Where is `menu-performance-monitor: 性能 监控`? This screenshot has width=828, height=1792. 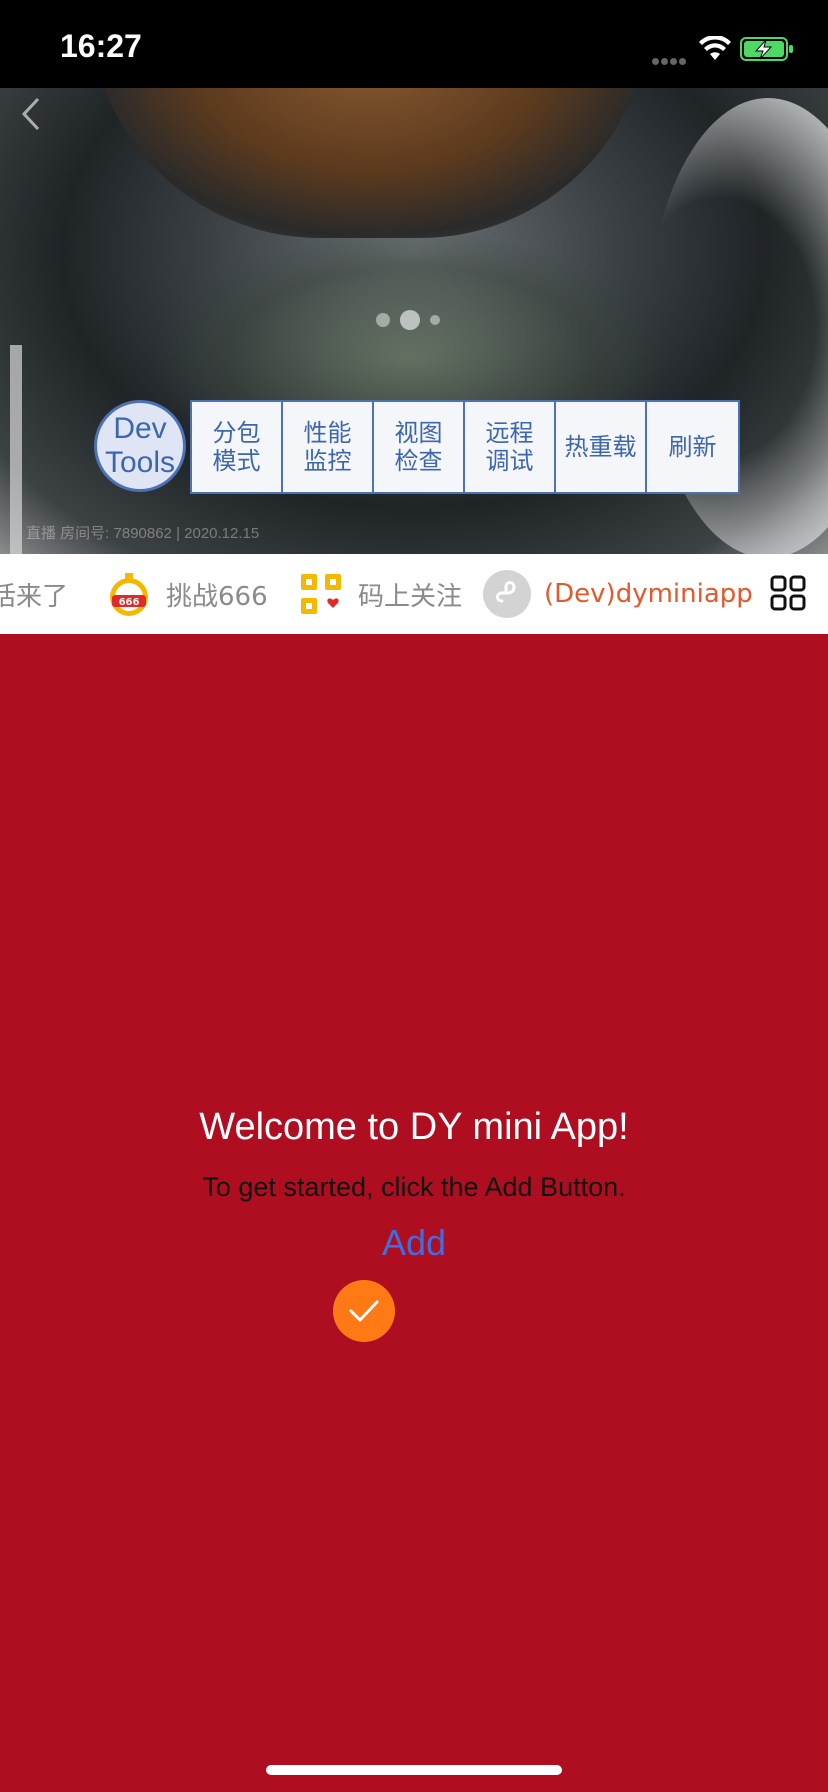
menu-performance-monitor: 性能 监控 is located at coordinates (328, 447).